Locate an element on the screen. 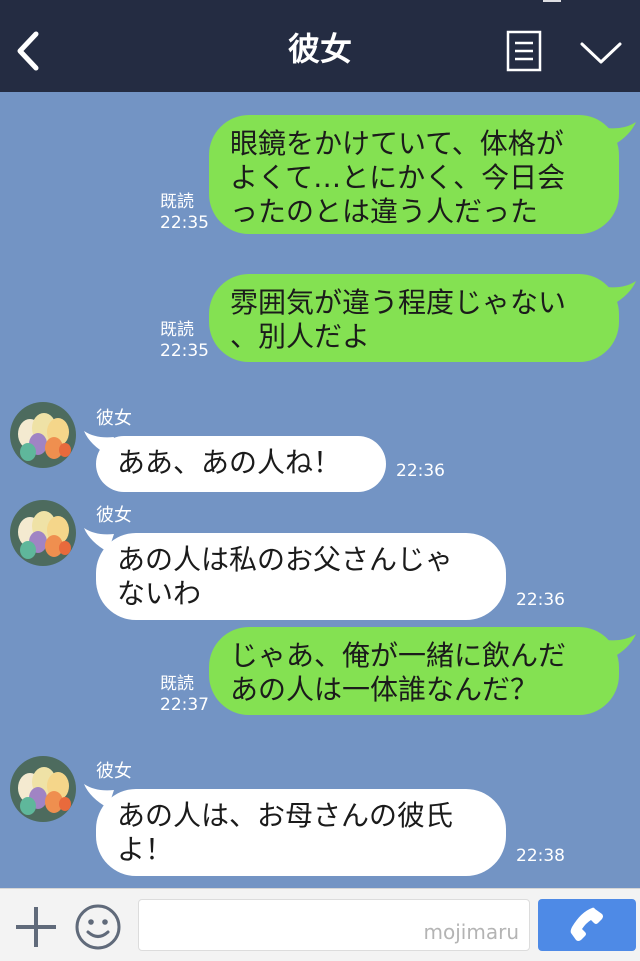 The height and width of the screenshot is (961, 640). emoji-button is located at coordinates (98, 927).